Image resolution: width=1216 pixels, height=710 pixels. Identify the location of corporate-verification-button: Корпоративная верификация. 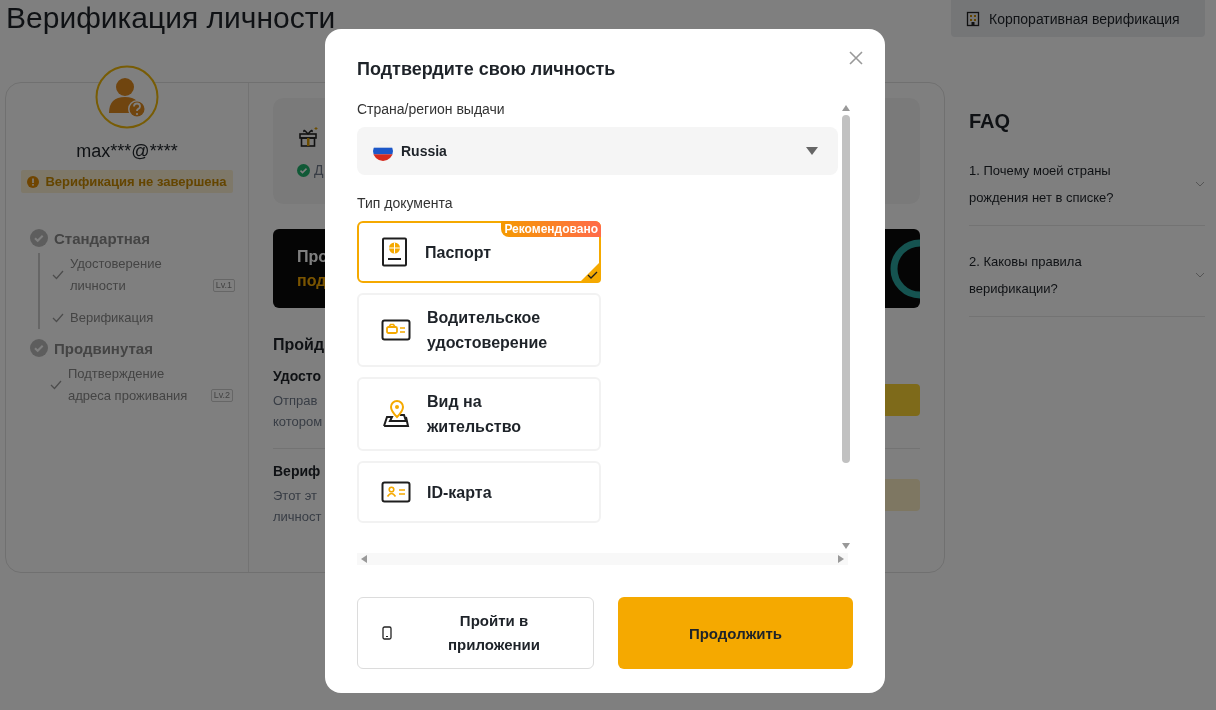
(1078, 18).